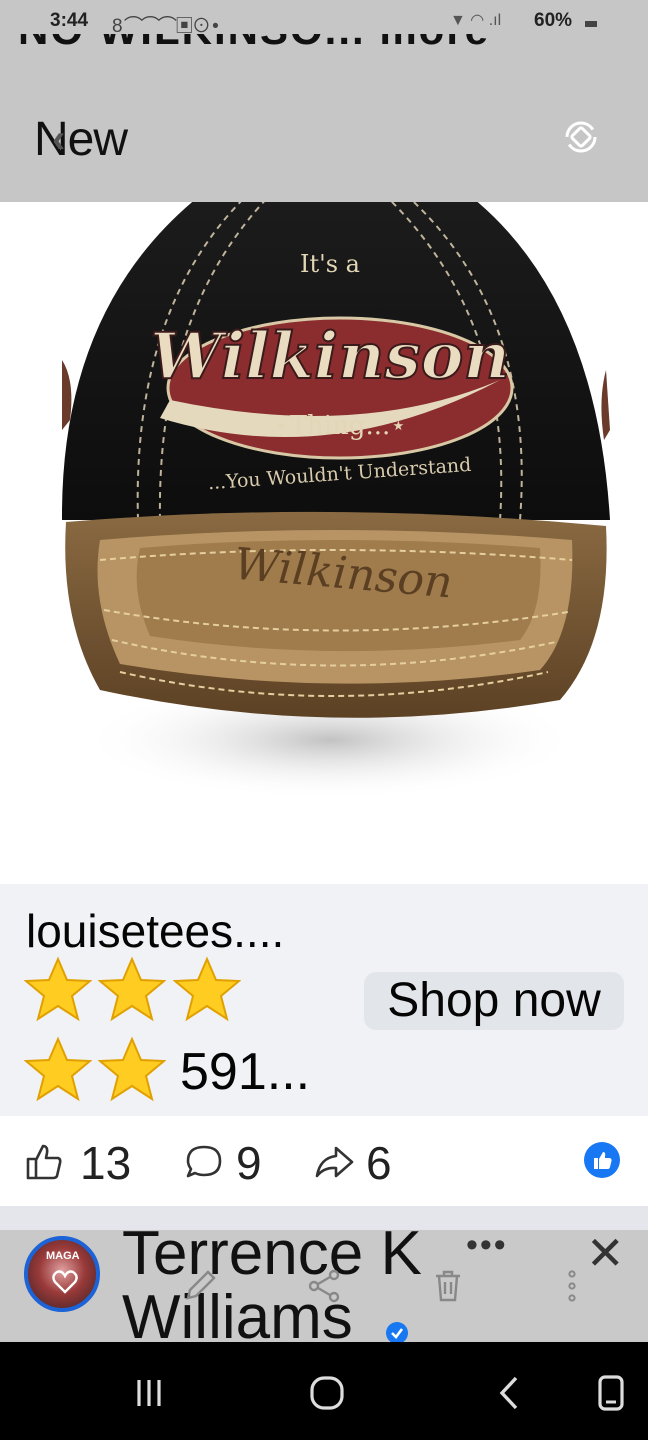 The width and height of the screenshot is (648, 1440). What do you see at coordinates (200, 1286) in the screenshot?
I see `edit-pencil-icon` at bounding box center [200, 1286].